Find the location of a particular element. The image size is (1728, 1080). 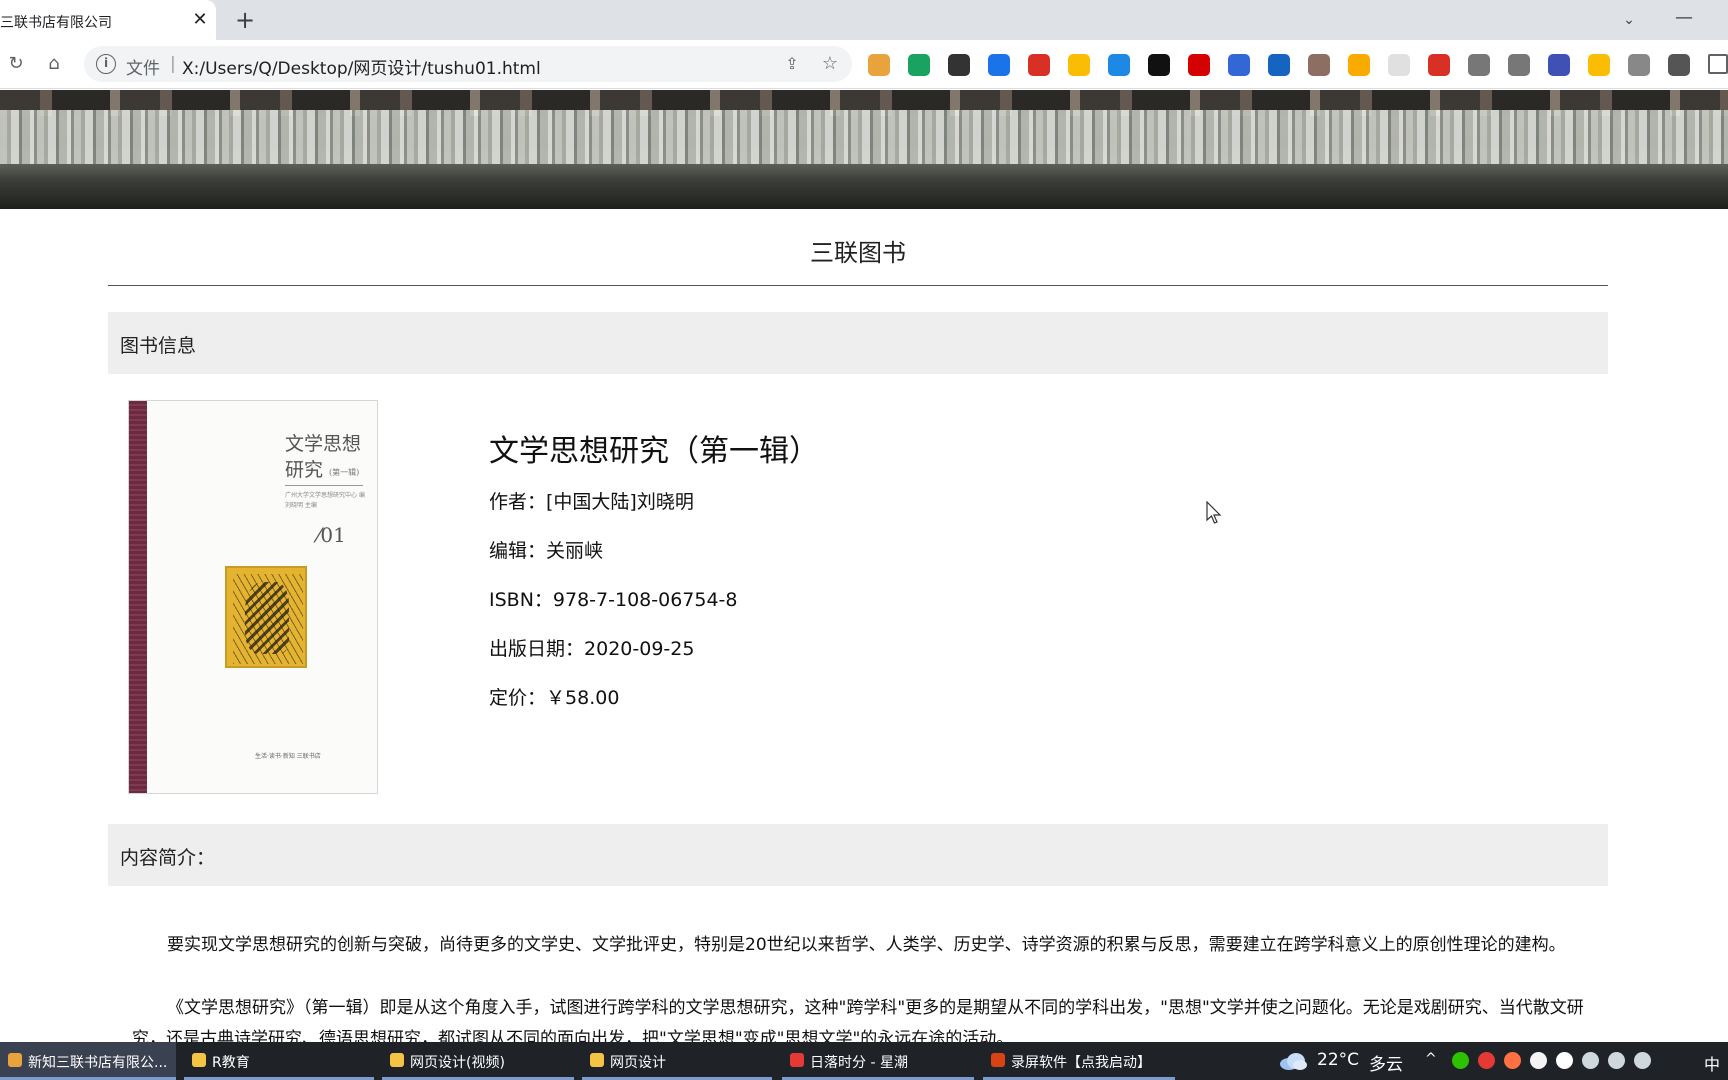

extension-strip is located at coordinates (1279, 65).